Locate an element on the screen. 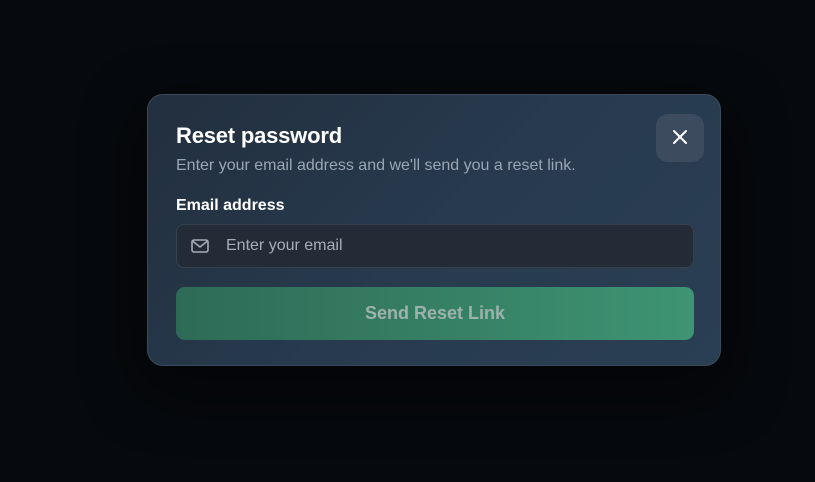  email-field is located at coordinates (435, 246).